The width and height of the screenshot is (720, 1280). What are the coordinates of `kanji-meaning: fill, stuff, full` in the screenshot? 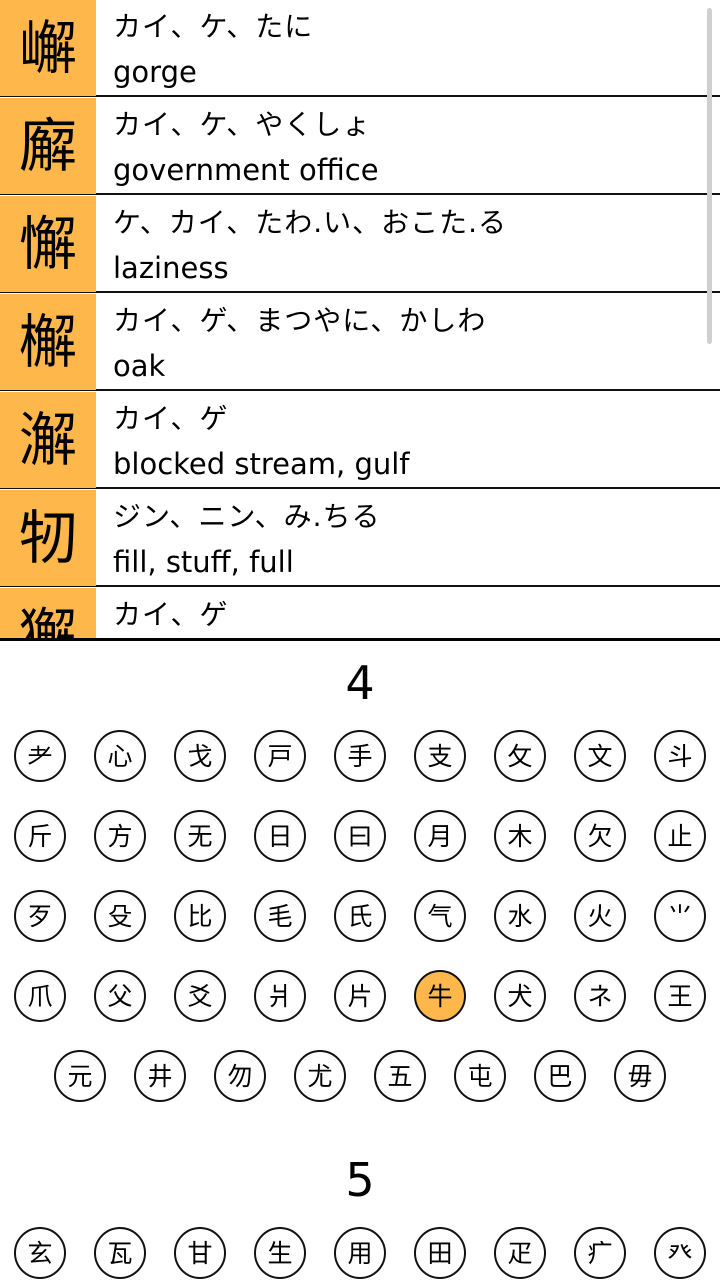 It's located at (203, 562).